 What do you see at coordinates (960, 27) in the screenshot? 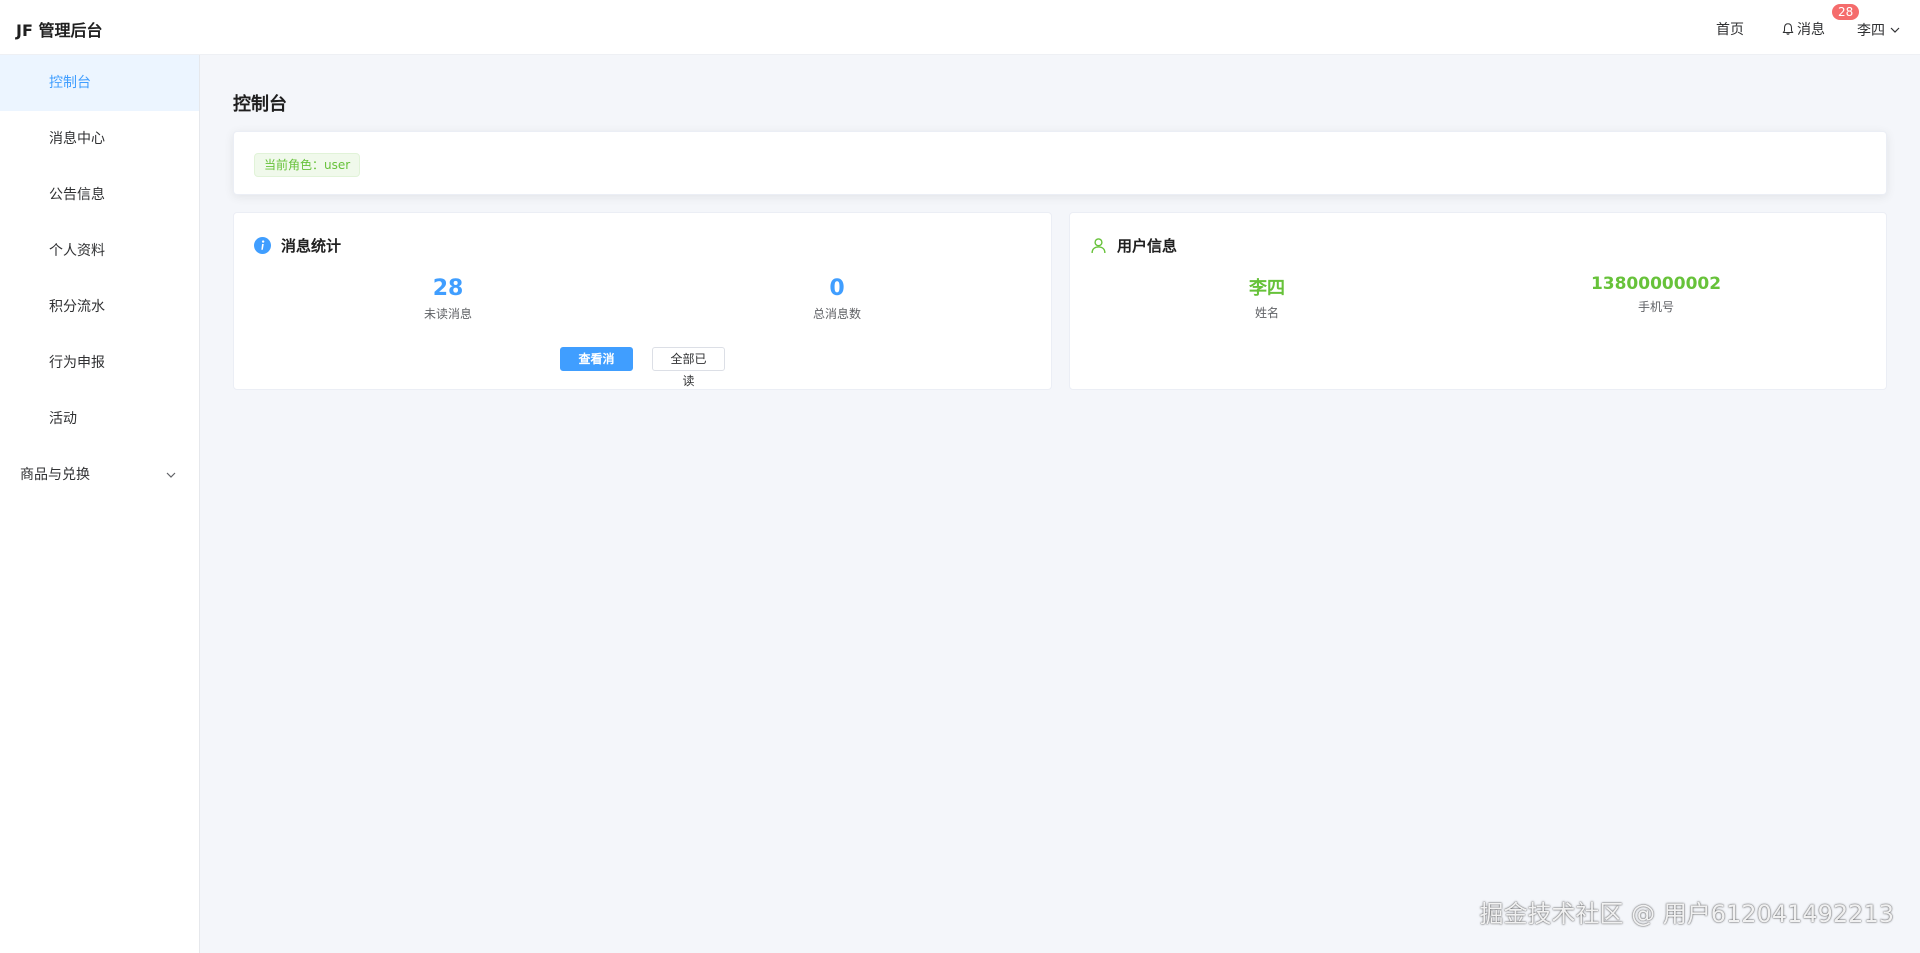
I see `top-header: JF 管理后台 首页 消息 28 李四` at bounding box center [960, 27].